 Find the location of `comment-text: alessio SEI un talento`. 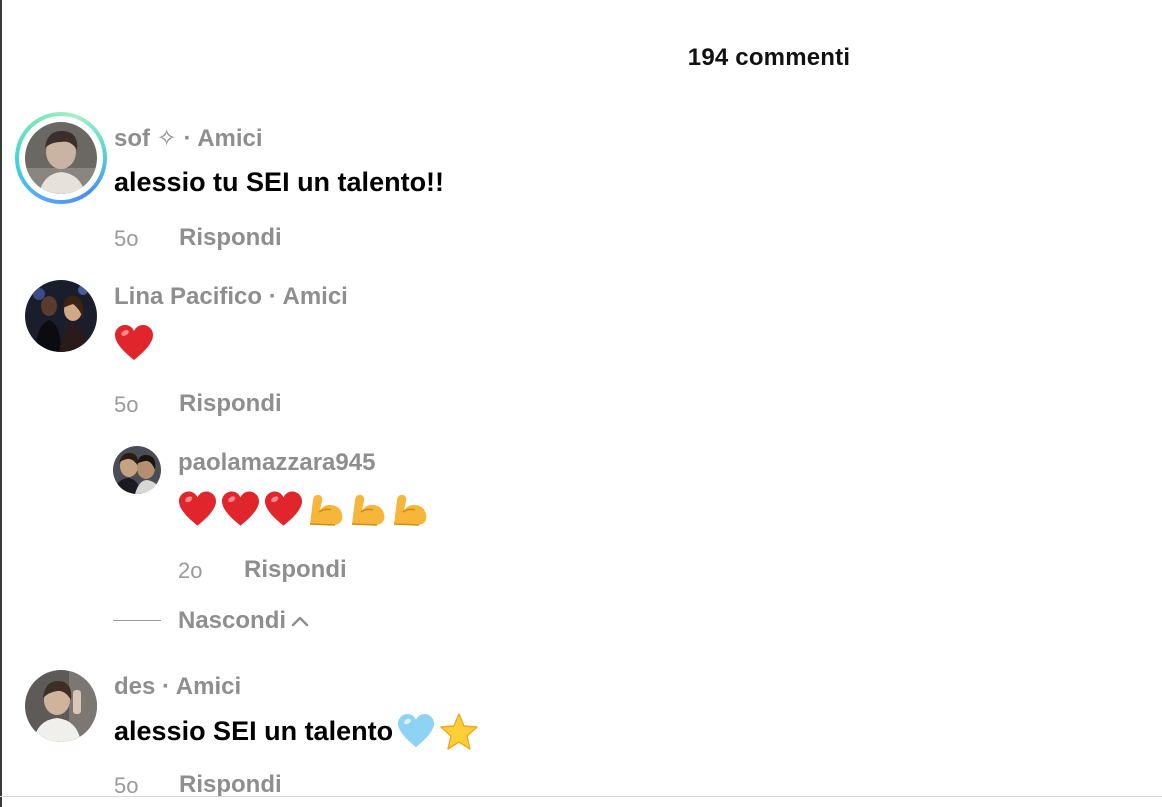

comment-text: alessio SEI un talento is located at coordinates (296, 731).